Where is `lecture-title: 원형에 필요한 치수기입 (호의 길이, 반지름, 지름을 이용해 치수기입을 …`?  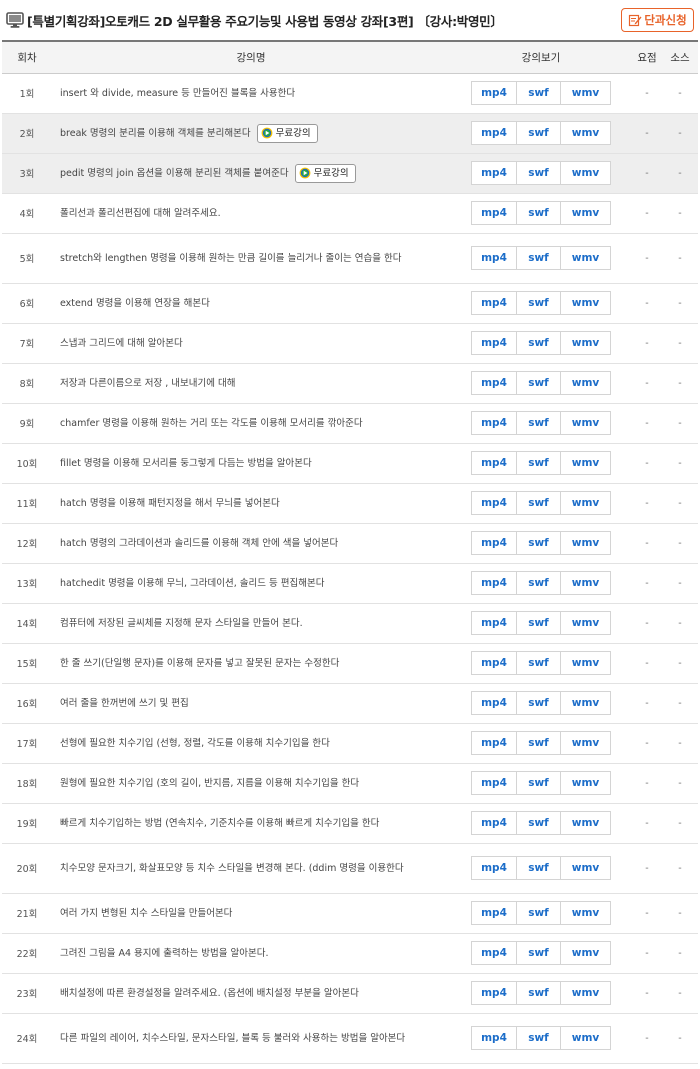
lecture-title: 원형에 필요한 치수기입 (호의 길이, 반지름, 지름을 이용해 치수기입을 … is located at coordinates (210, 783).